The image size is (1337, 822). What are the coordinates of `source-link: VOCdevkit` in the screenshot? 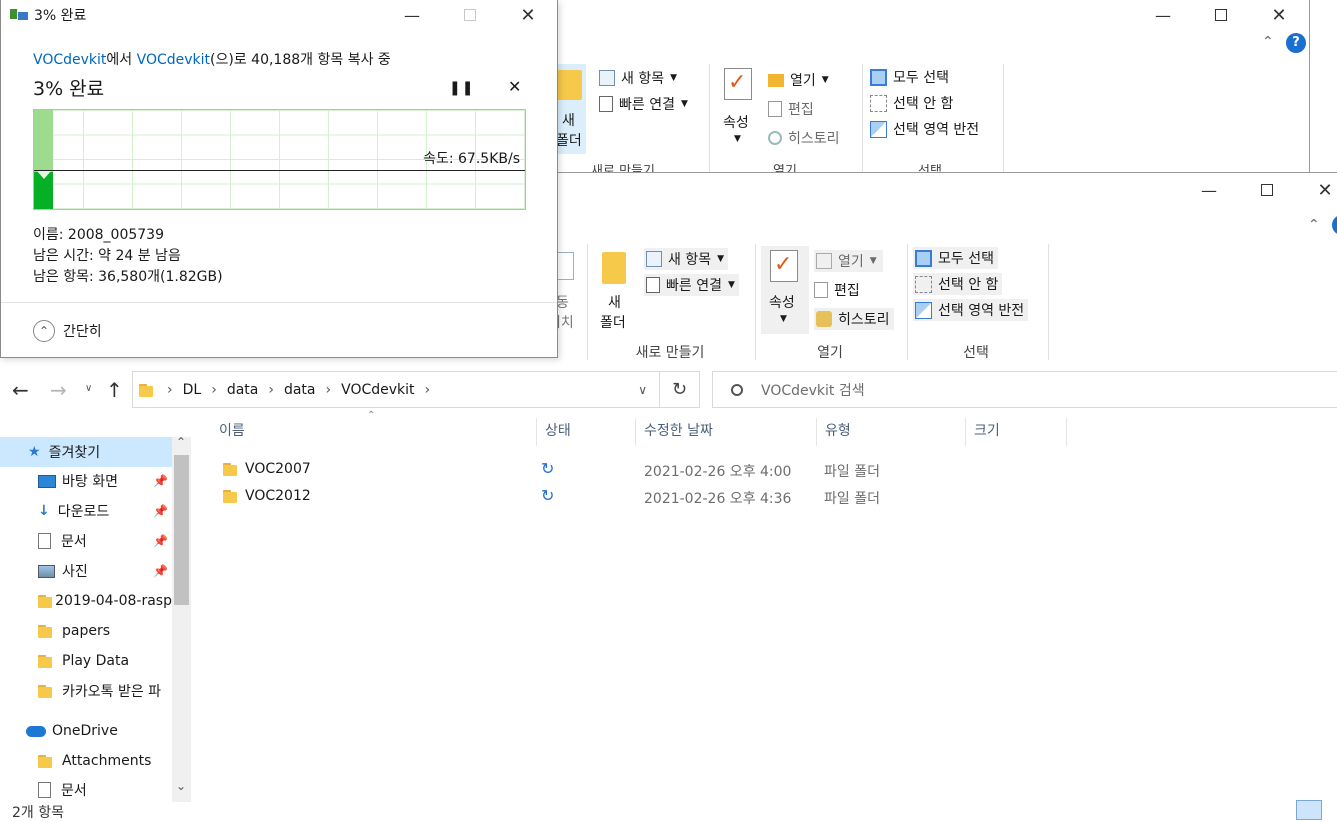 It's located at (69, 60).